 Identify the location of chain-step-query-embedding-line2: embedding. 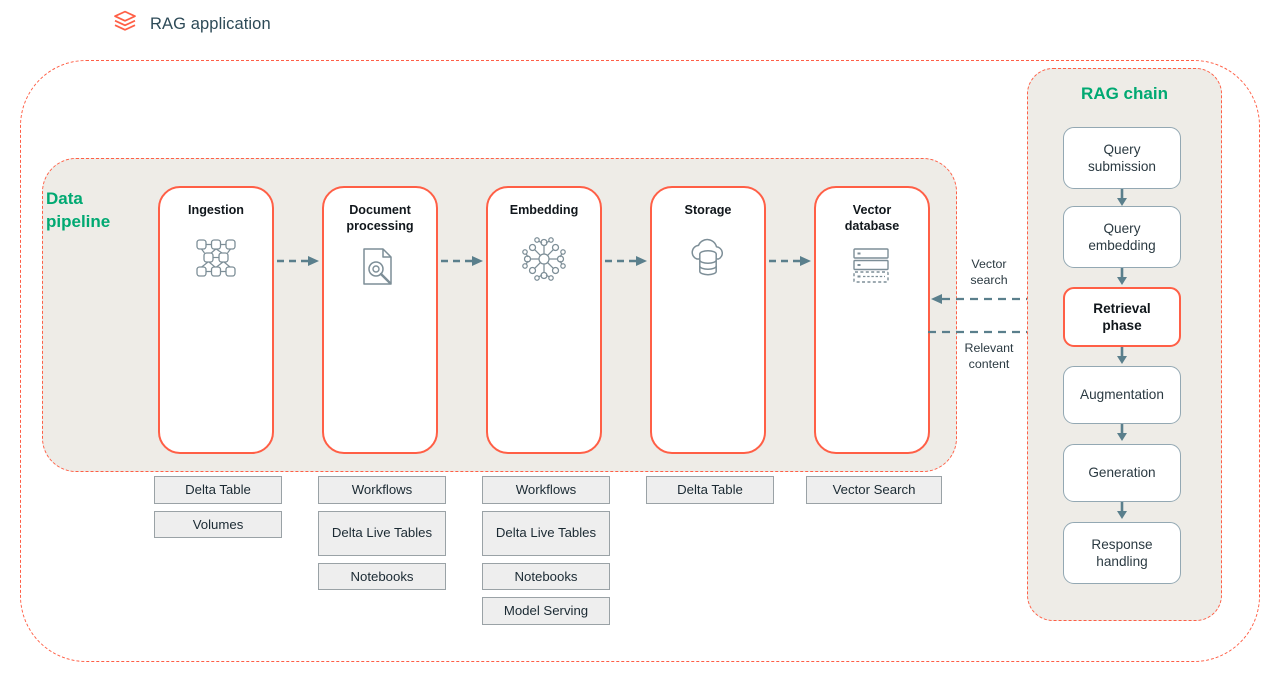
(1122, 245).